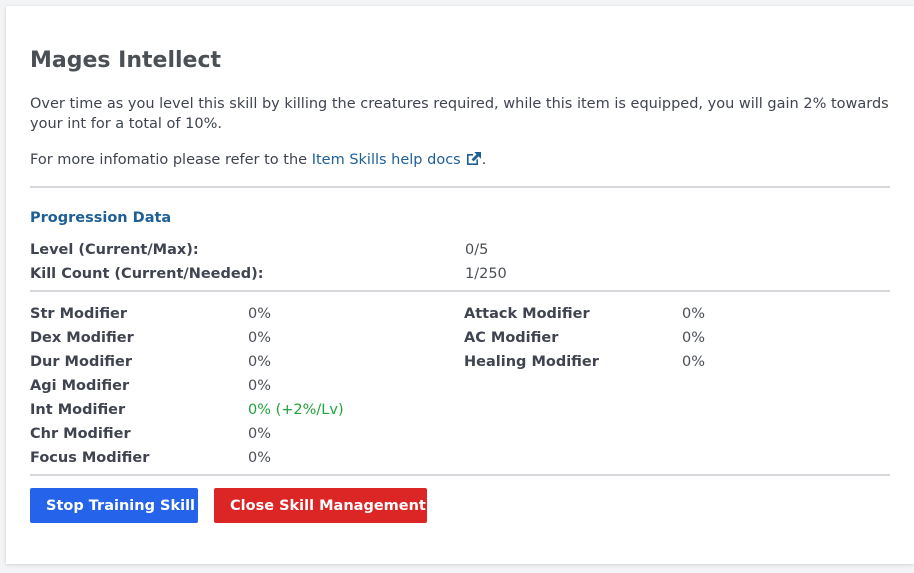  I want to click on modifier-value-agi: 0%, so click(260, 386).